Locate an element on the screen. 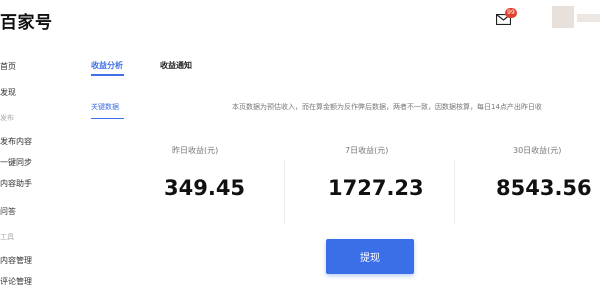 Image resolution: width=600 pixels, height=292 pixels. sidebar-item-home: 首页 is located at coordinates (8, 66).